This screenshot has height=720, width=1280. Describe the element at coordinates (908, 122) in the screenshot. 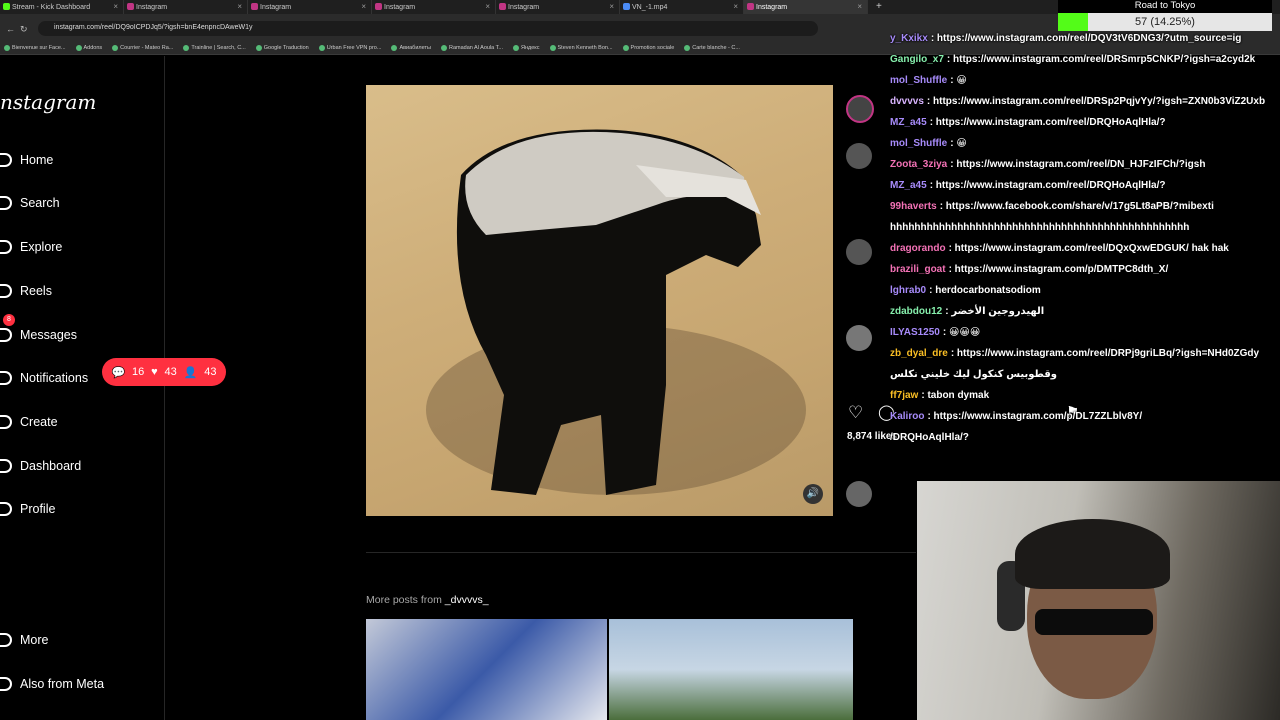

I see `chat-username: MZ_a45` at that location.